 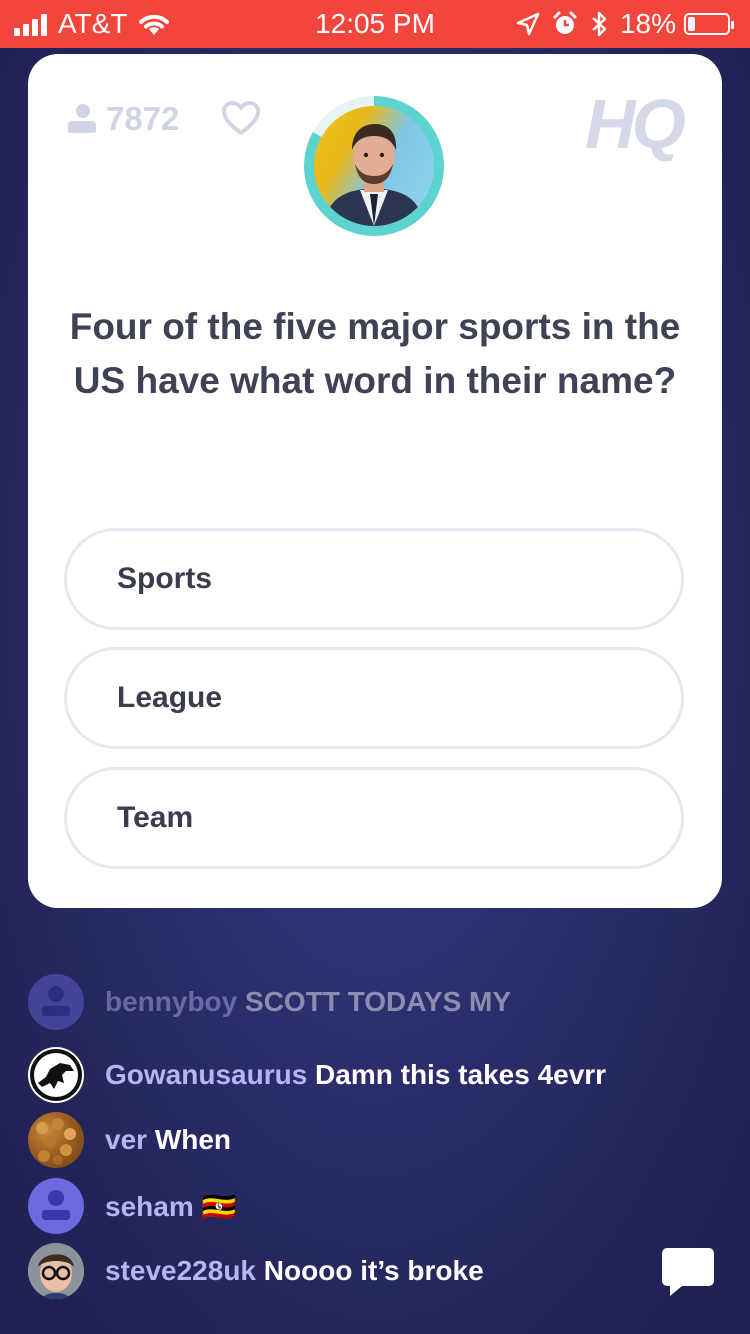 I want to click on chat-message-text: 🇺🇬, so click(x=219, y=1206).